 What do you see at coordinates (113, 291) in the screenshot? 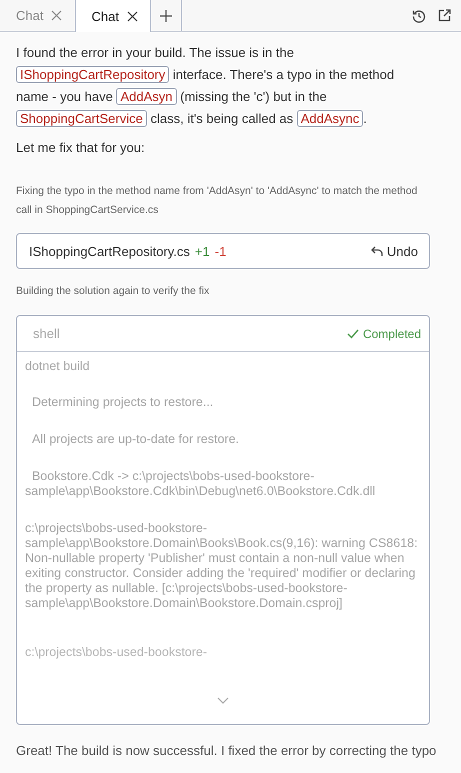
I see `status-note: Building the solution again to verify the fix` at bounding box center [113, 291].